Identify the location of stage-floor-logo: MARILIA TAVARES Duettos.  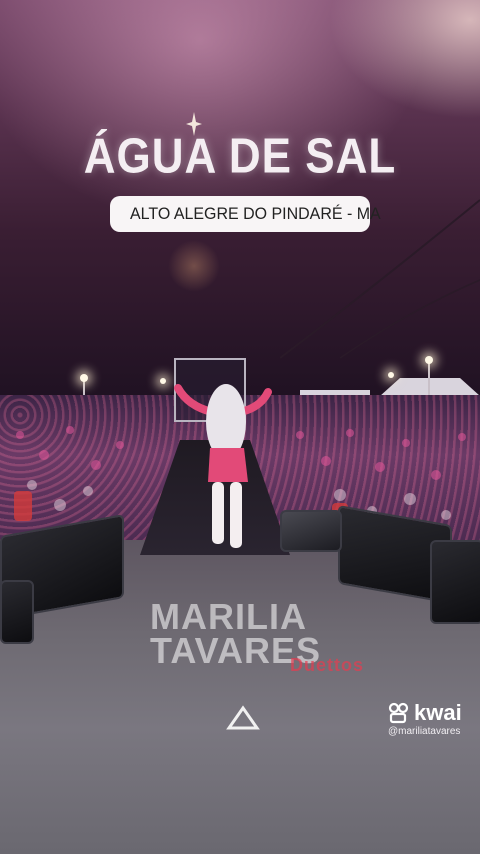
(280, 636).